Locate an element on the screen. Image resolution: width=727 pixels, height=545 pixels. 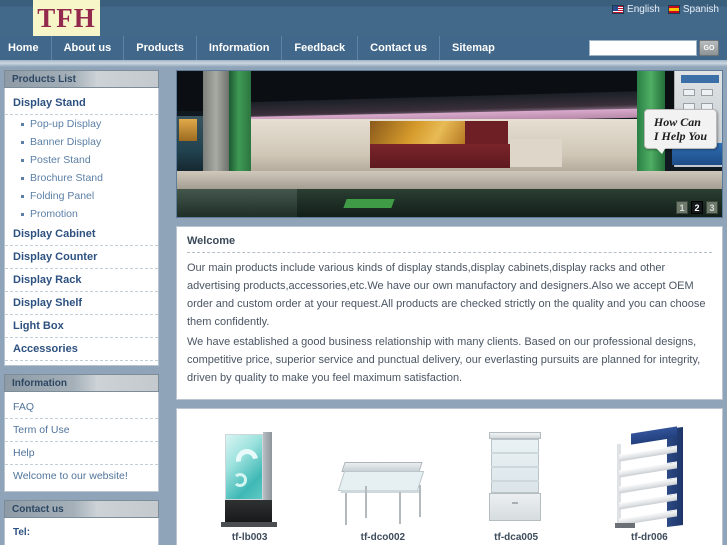
search-area: GO is located at coordinates (654, 48).